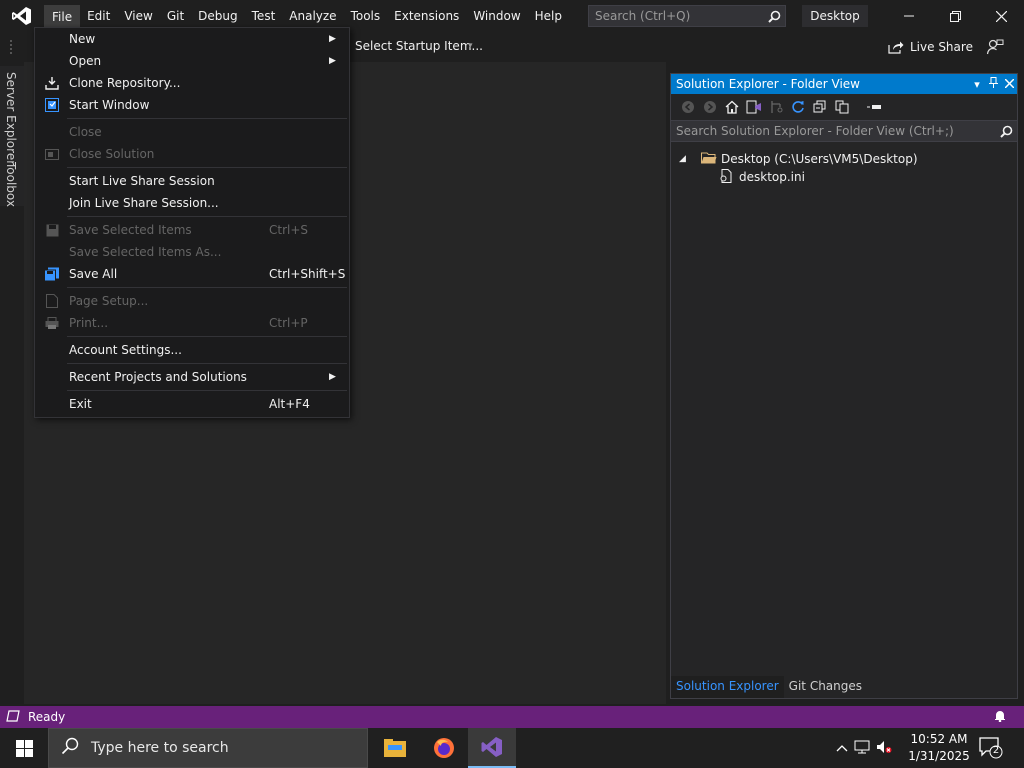 The height and width of the screenshot is (768, 1024). What do you see at coordinates (995, 48) in the screenshot?
I see `feedback-icon` at bounding box center [995, 48].